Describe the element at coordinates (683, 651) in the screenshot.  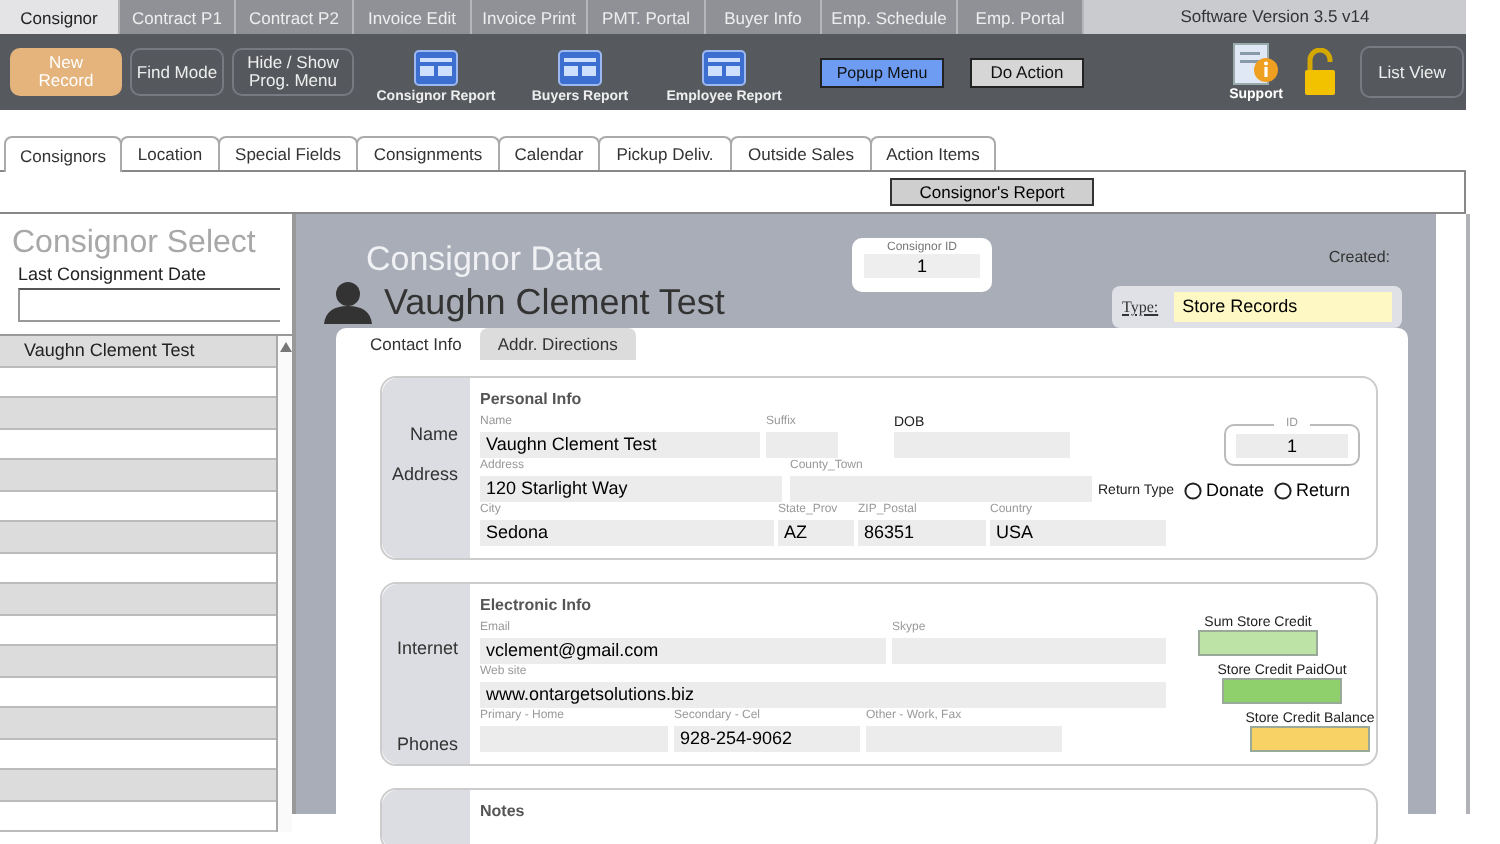
I see `input-field: vclement@gmail.com` at that location.